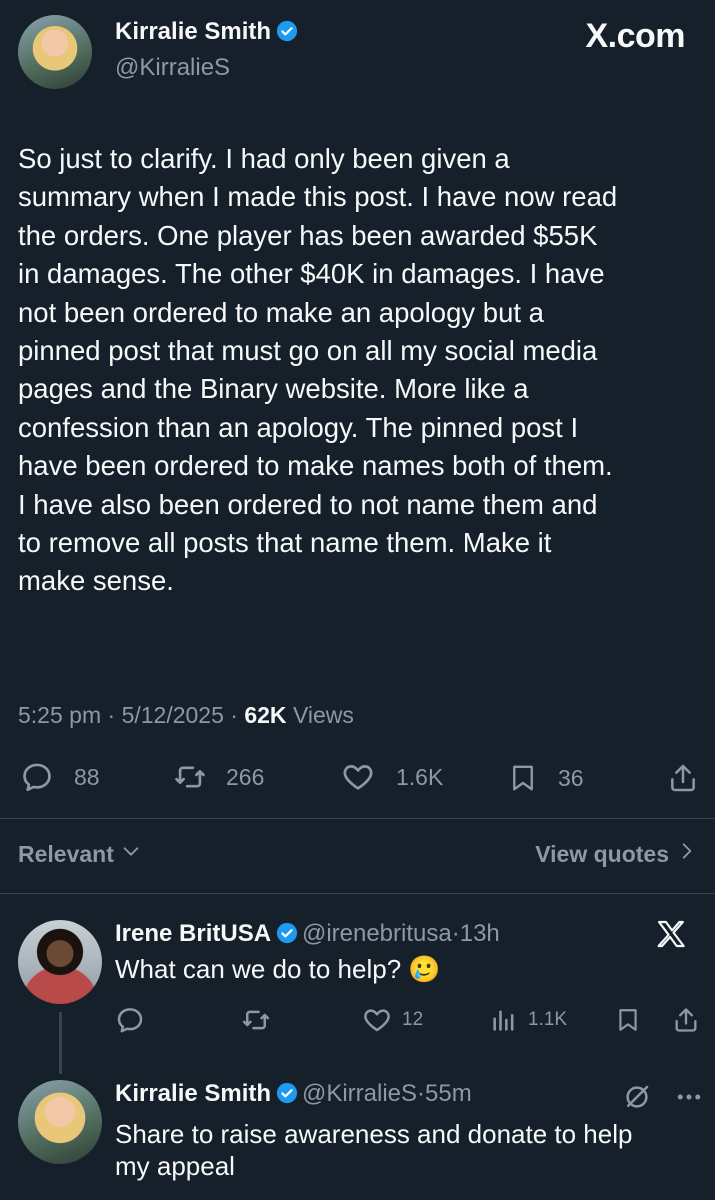 The image size is (715, 1200). What do you see at coordinates (391, 777) in the screenshot?
I see `like-button: 1.6K` at bounding box center [391, 777].